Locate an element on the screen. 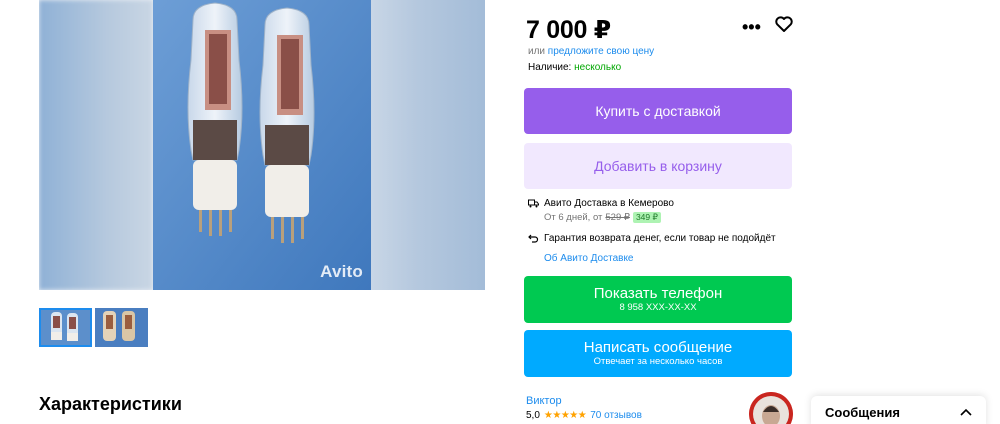 Image resolution: width=1000 pixels, height=424 pixels. delivery-eta: От 6 дней, от 529 ₽ 349 ₽ is located at coordinates (602, 217).